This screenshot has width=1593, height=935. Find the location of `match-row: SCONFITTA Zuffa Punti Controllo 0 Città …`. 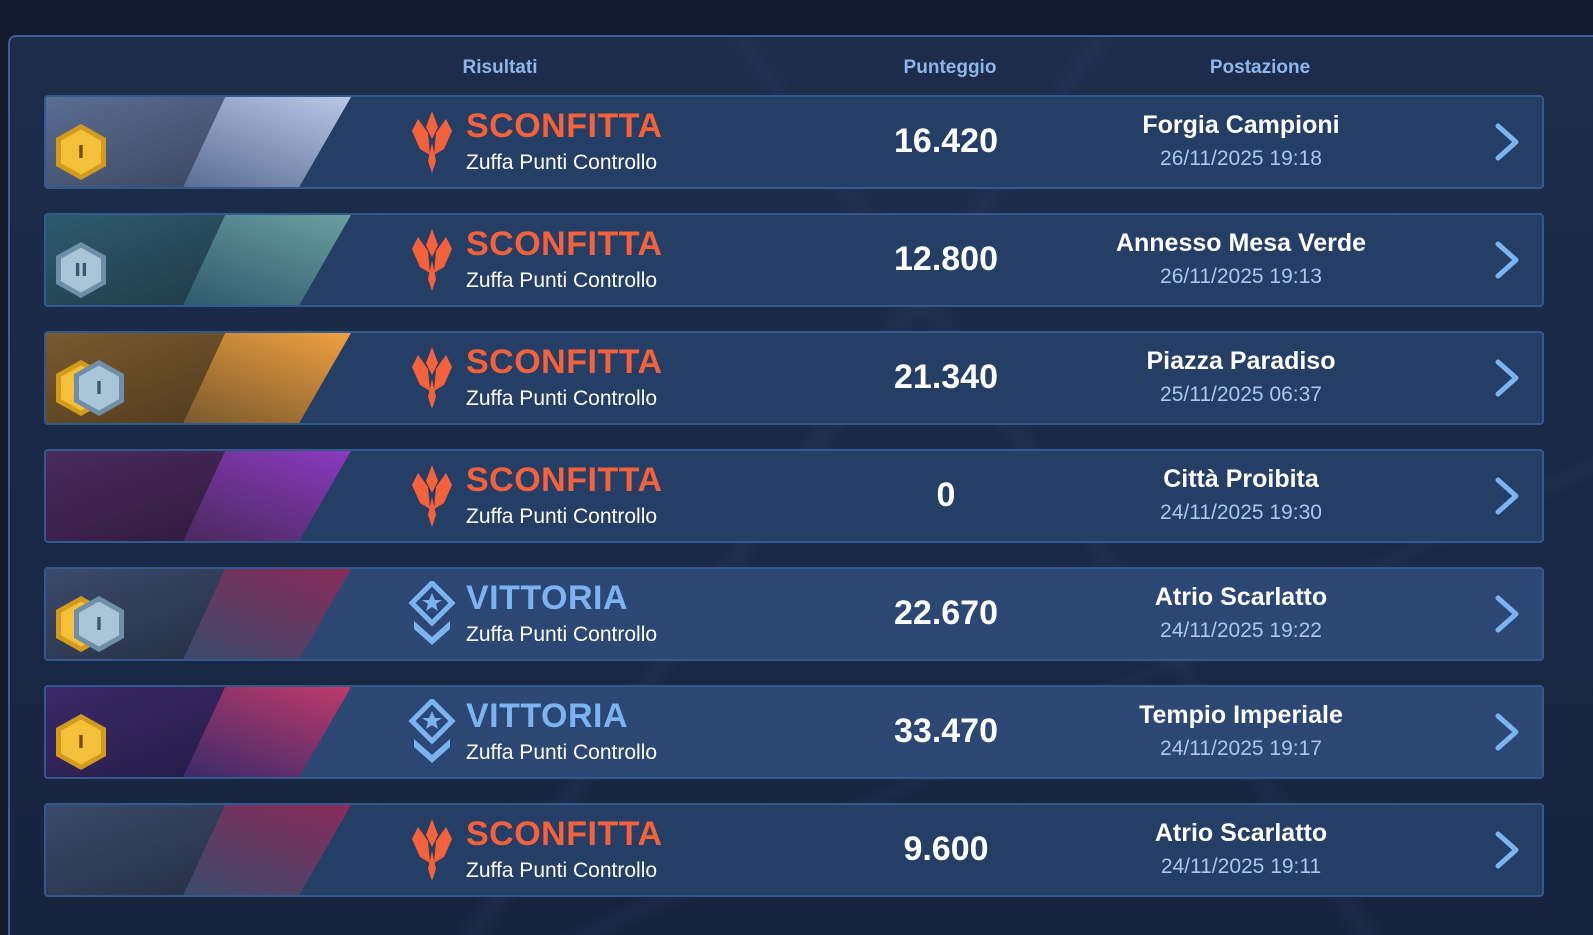

match-row: SCONFITTA Zuffa Punti Controllo 0 Città … is located at coordinates (794, 496).